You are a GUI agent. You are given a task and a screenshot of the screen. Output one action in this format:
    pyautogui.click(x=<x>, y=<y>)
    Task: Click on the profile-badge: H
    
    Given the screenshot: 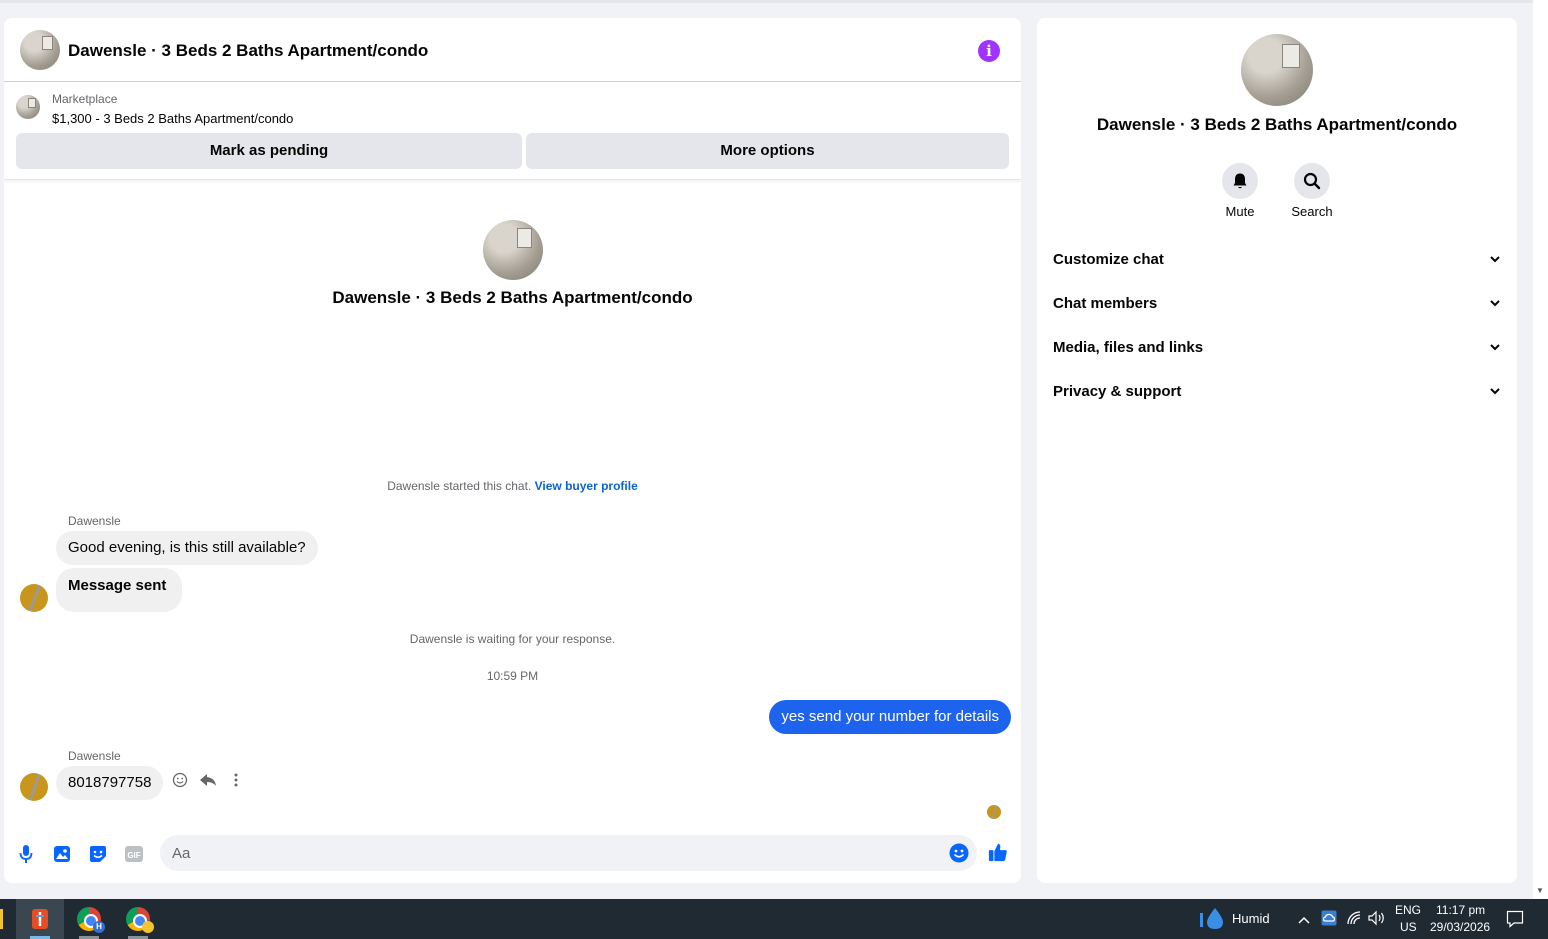 What is the action you would take?
    pyautogui.click(x=99, y=927)
    